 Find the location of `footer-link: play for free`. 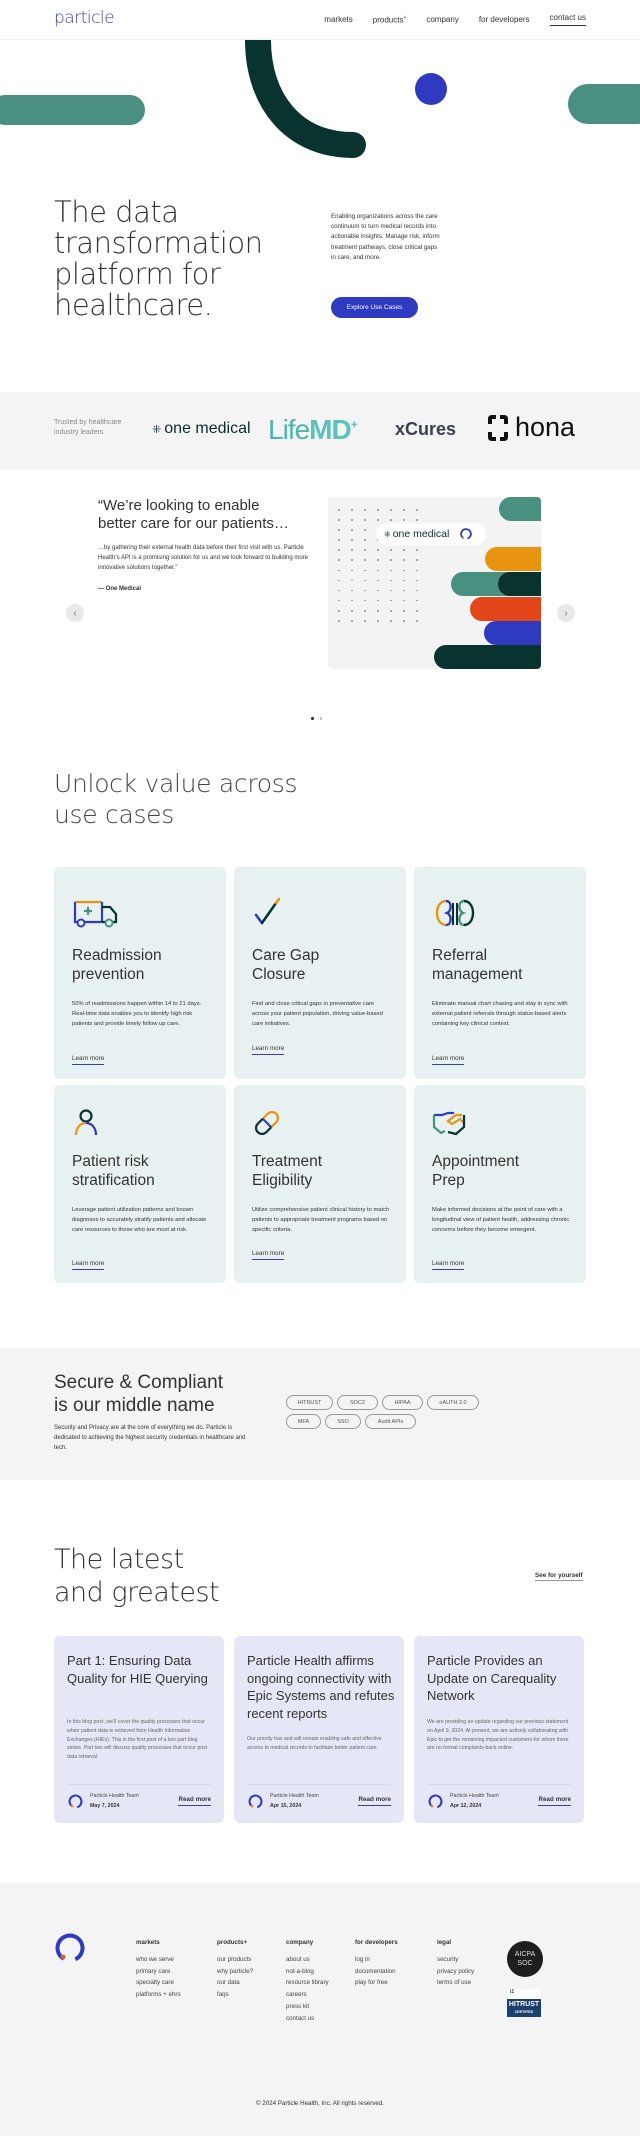

footer-link: play for free is located at coordinates (376, 1983).